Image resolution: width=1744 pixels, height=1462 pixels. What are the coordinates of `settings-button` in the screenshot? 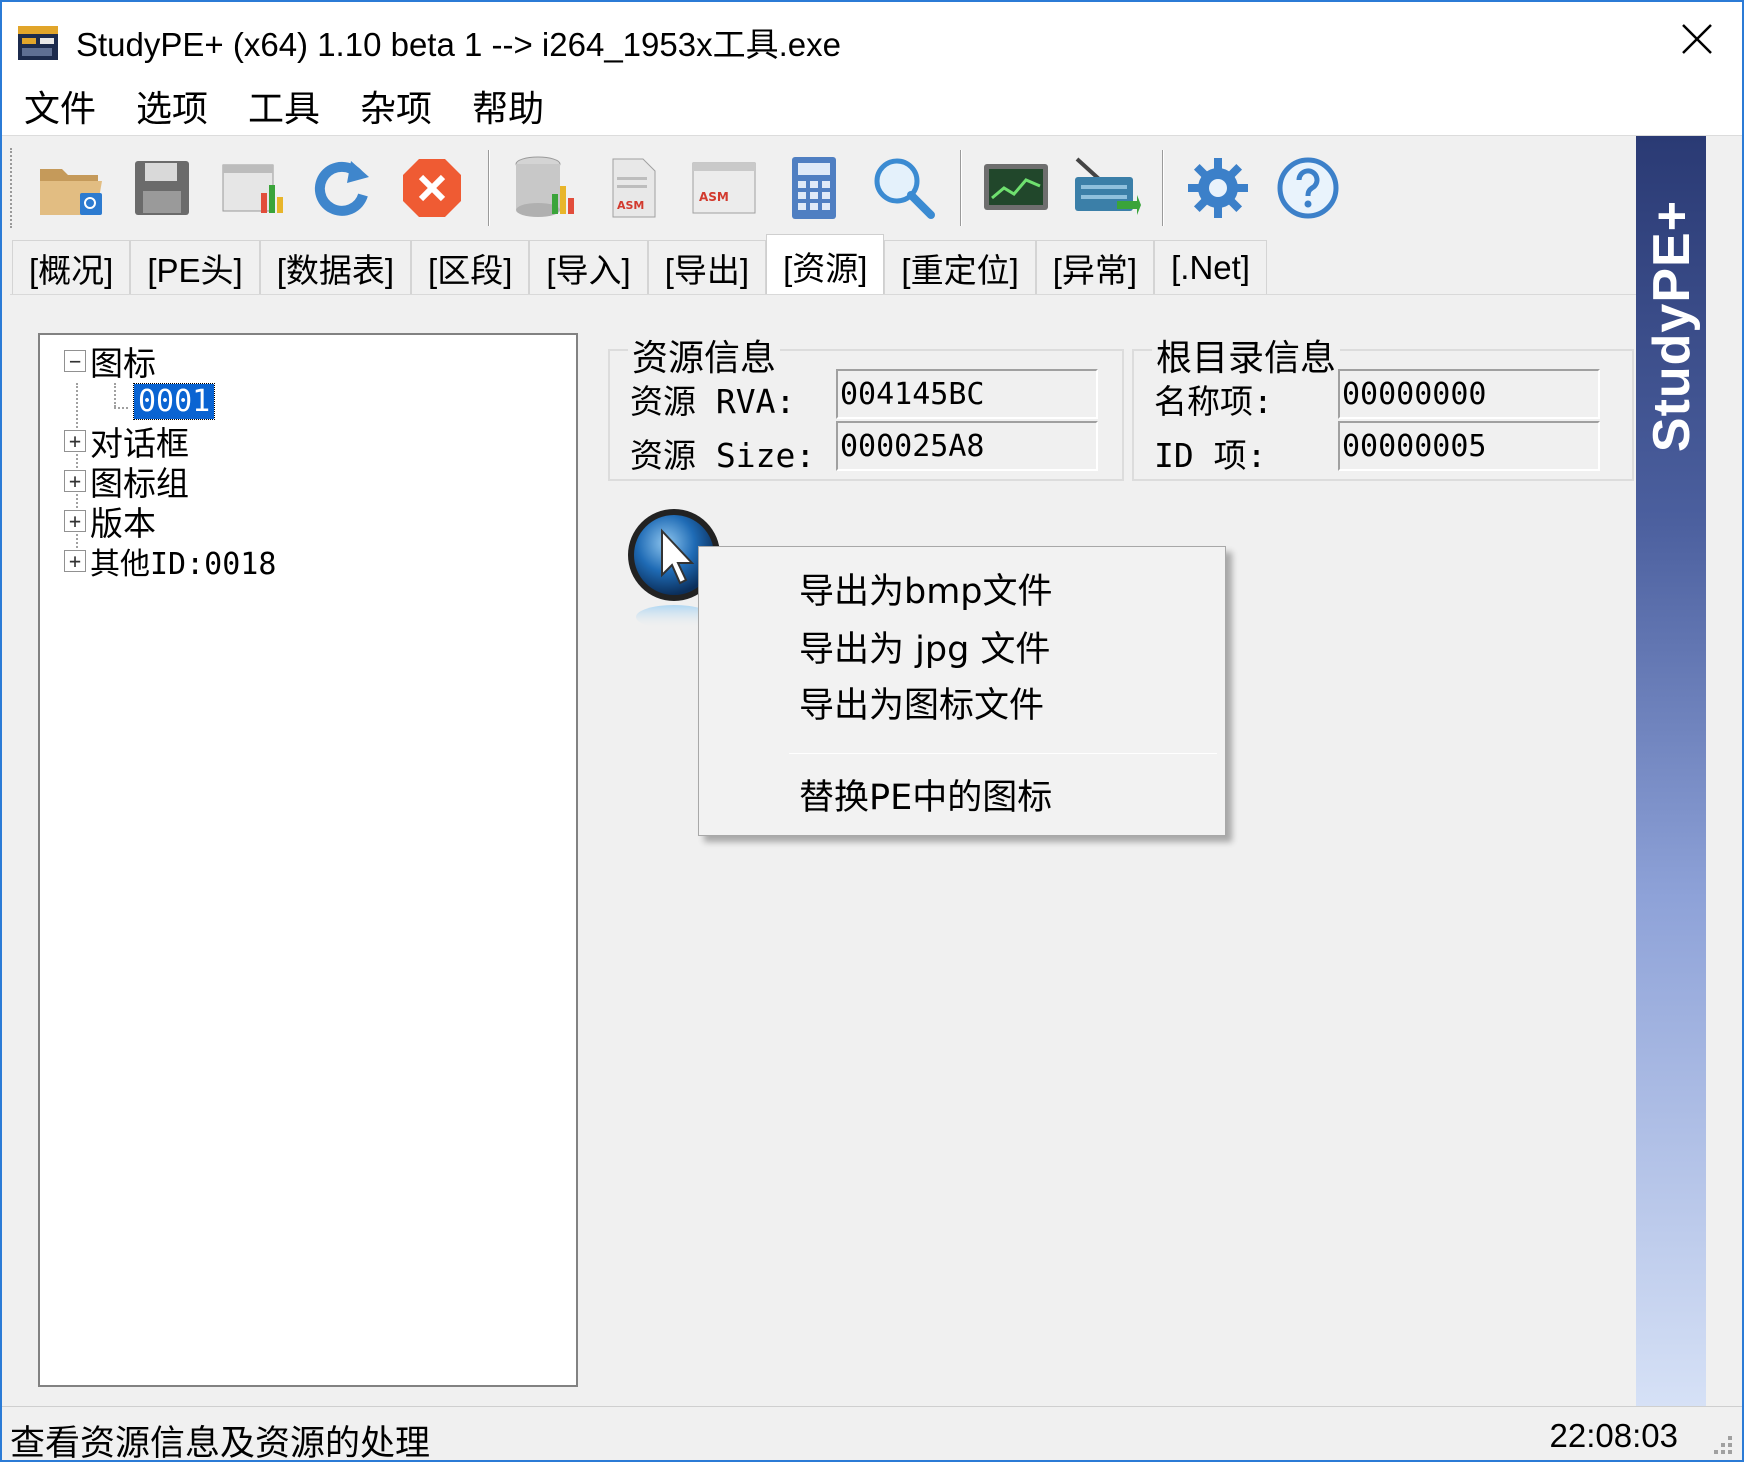 It's located at (1218, 188).